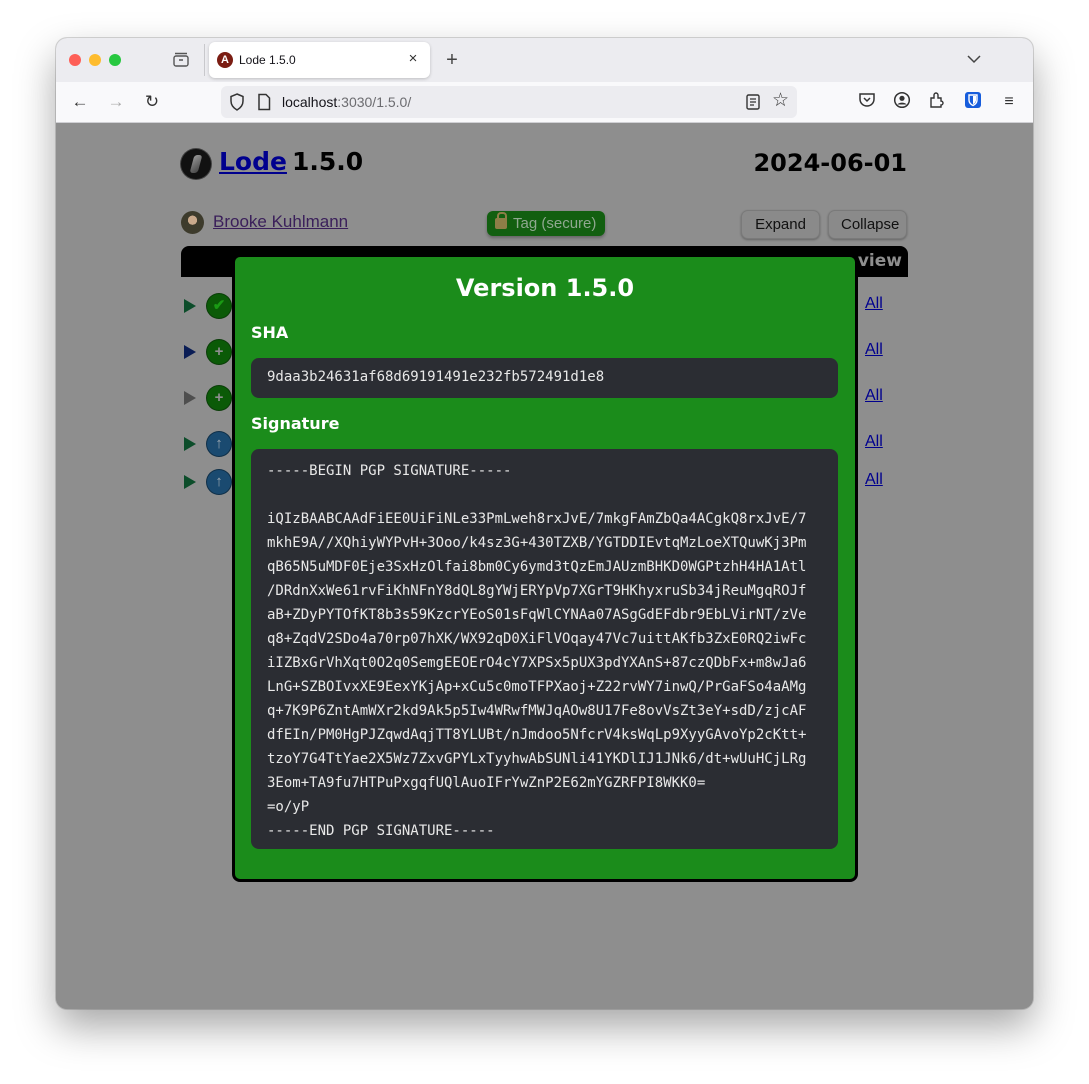  Describe the element at coordinates (780, 224) in the screenshot. I see `expand-button: Expand` at that location.